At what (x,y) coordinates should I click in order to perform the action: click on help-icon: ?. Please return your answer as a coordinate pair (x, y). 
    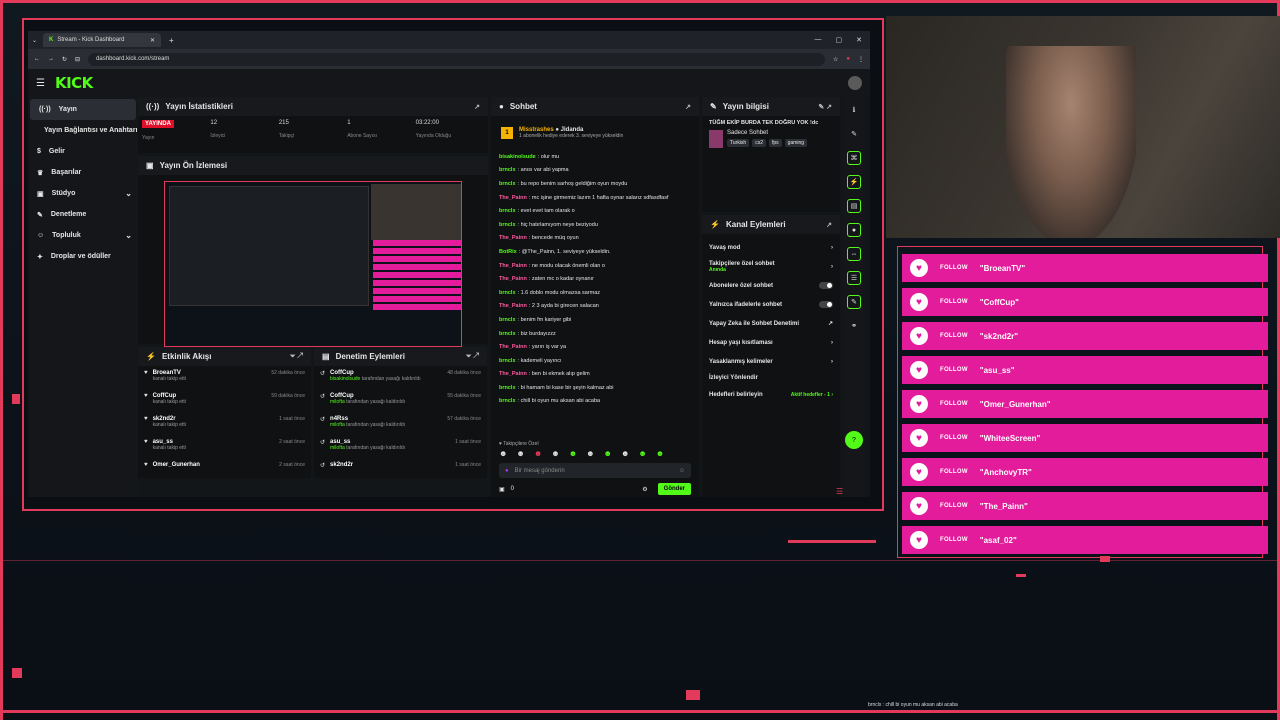
    Looking at the image, I should click on (854, 440).